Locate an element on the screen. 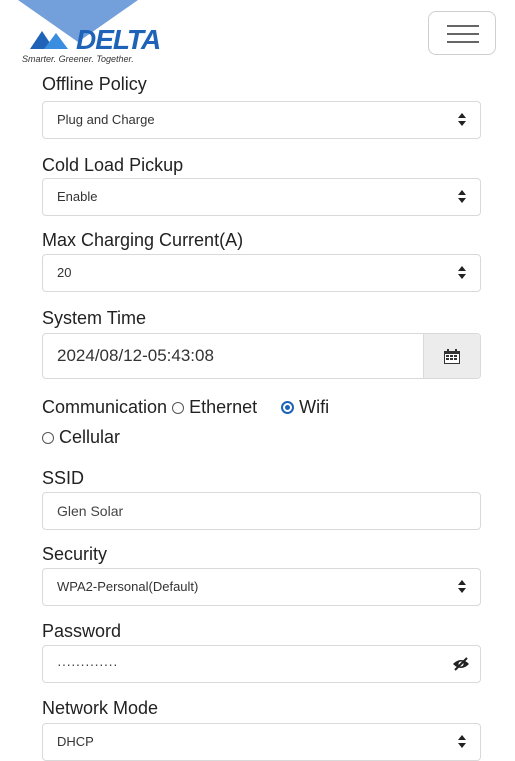 Image resolution: width=515 pixels, height=761 pixels. max-current-label: Max Charging Current(A) is located at coordinates (143, 240).